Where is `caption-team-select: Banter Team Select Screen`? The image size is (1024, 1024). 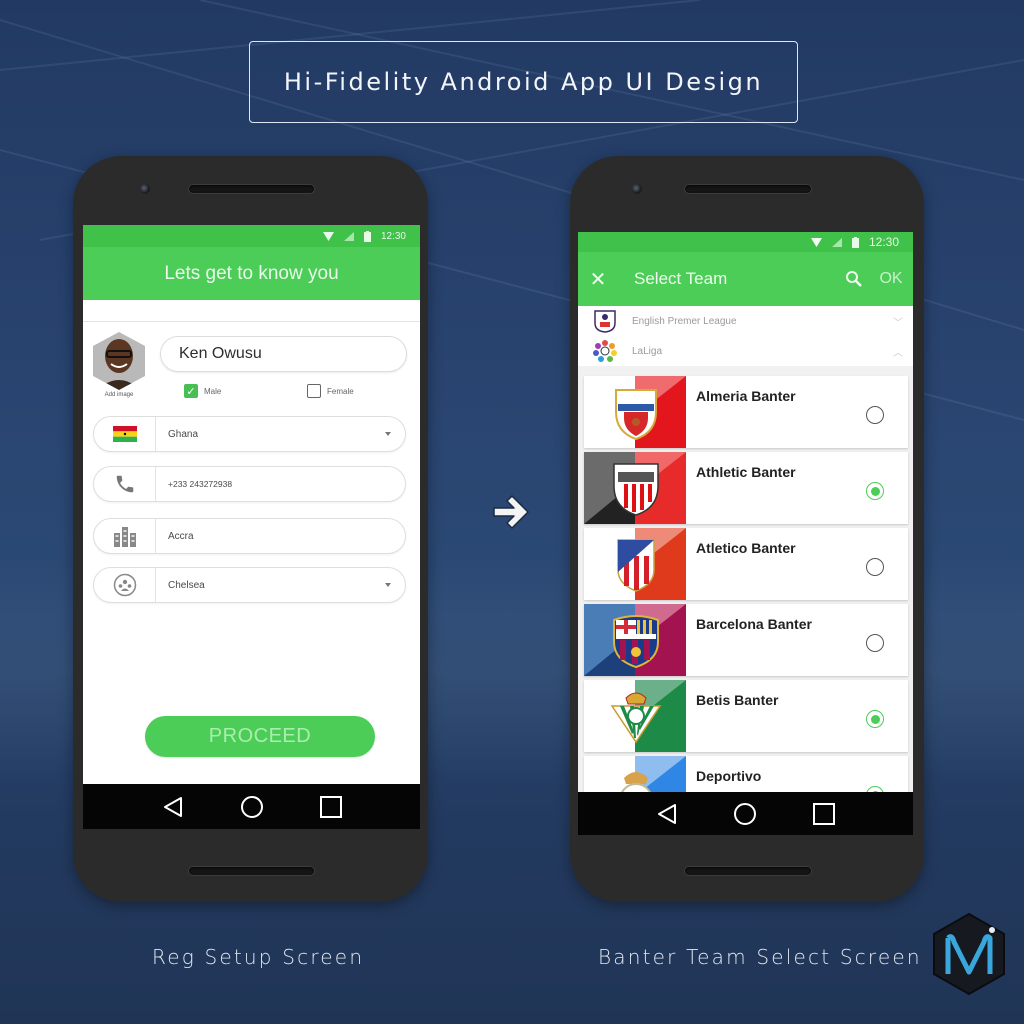
caption-team-select: Banter Team Select Screen is located at coordinates (760, 957).